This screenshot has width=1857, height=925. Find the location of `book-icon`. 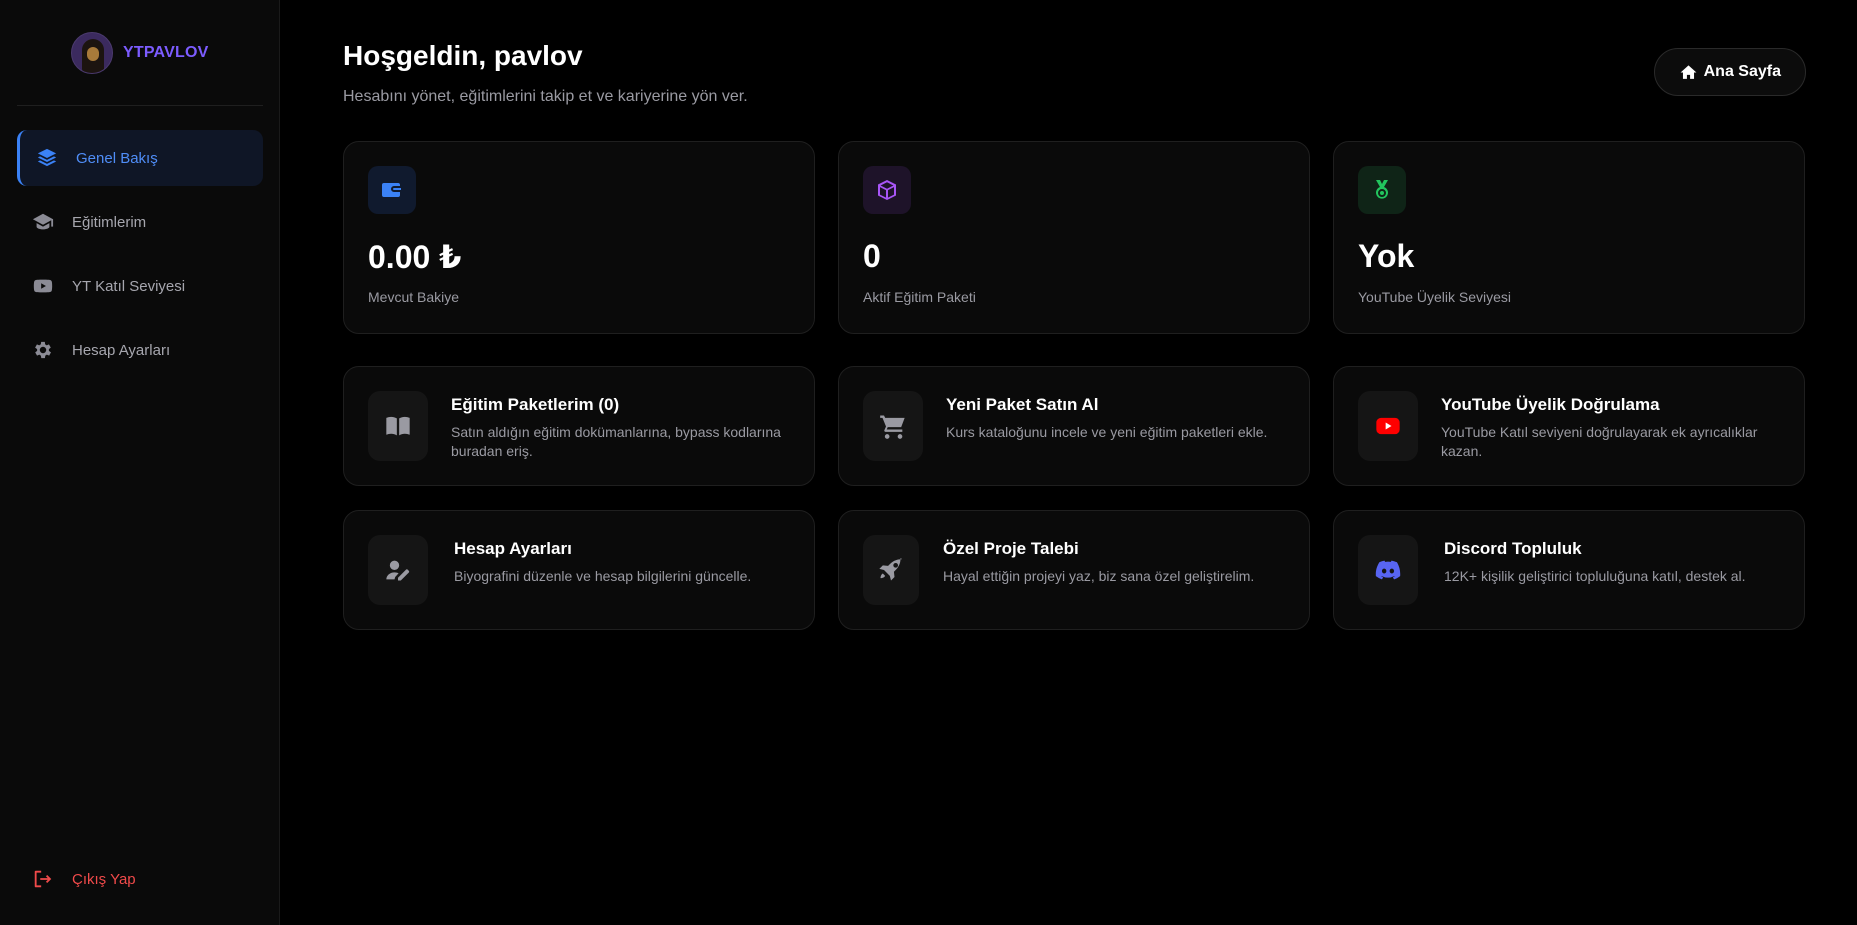

book-icon is located at coordinates (398, 426).